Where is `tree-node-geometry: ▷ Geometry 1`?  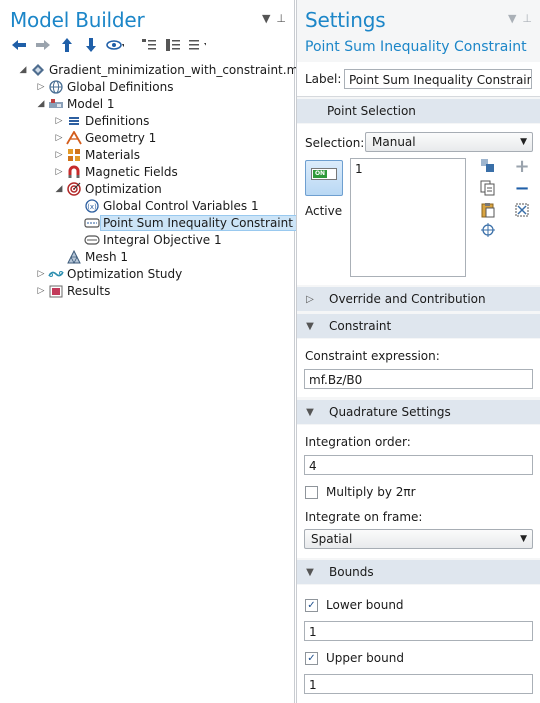 tree-node-geometry: ▷ Geometry 1 is located at coordinates (105, 138).